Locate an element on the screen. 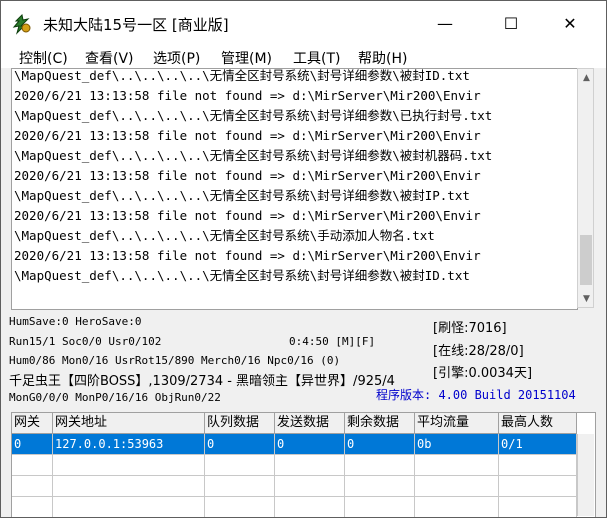  menu-bar: 控制(C) 查看(V) 选项(P) 管理(M) 工具(T) 帮助(H) is located at coordinates (303, 57).